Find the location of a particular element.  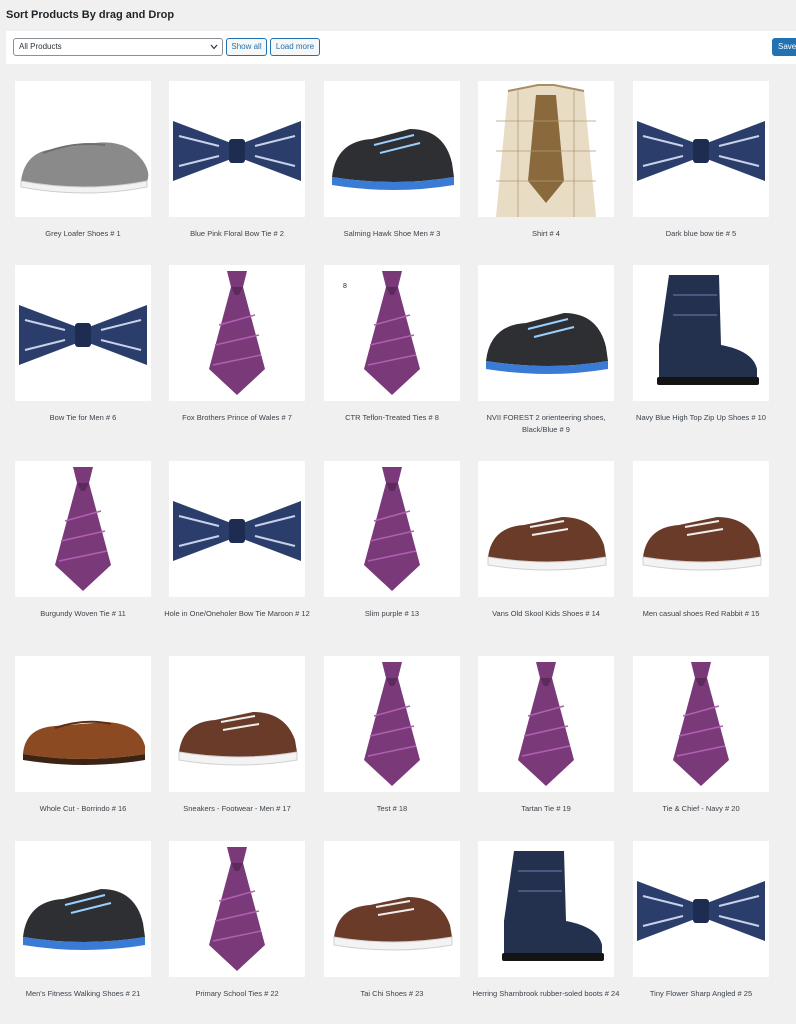

product-name: Vans Old Skool Kids Shoes # 14 is located at coordinates (546, 613).